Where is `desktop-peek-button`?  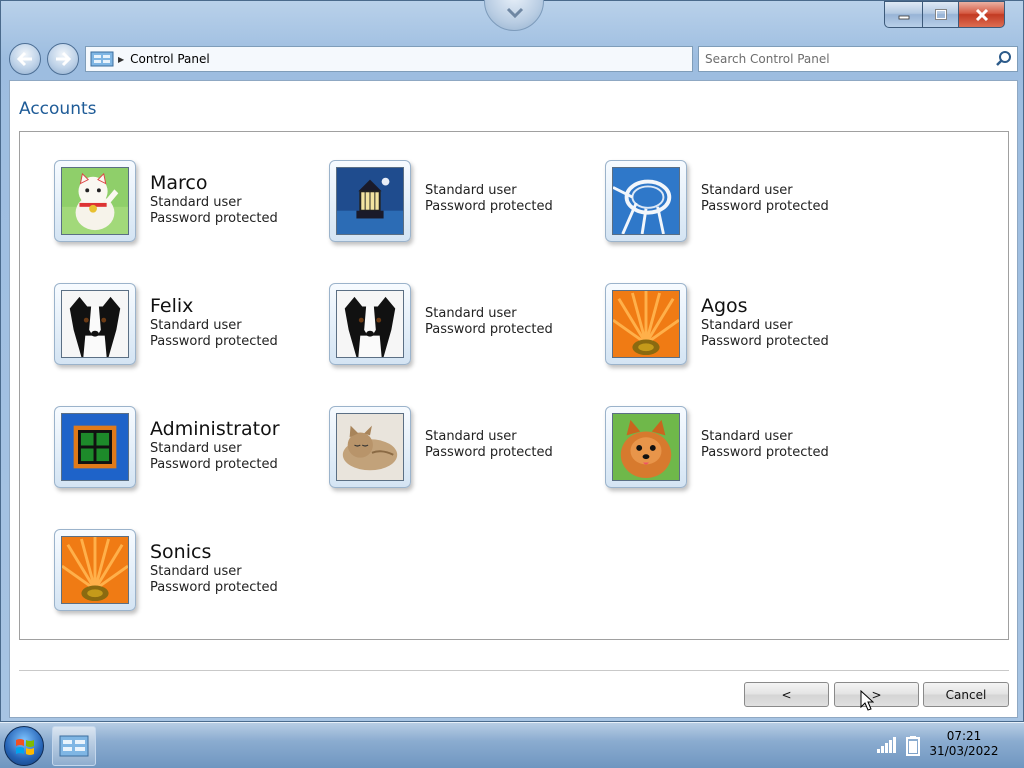 desktop-peek-button is located at coordinates (514, 15).